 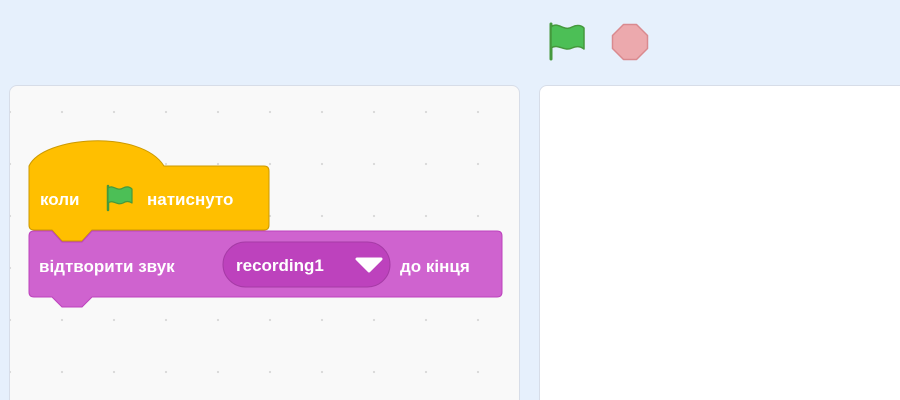 I want to click on sound-dropdown-value: recording1, so click(x=280, y=265).